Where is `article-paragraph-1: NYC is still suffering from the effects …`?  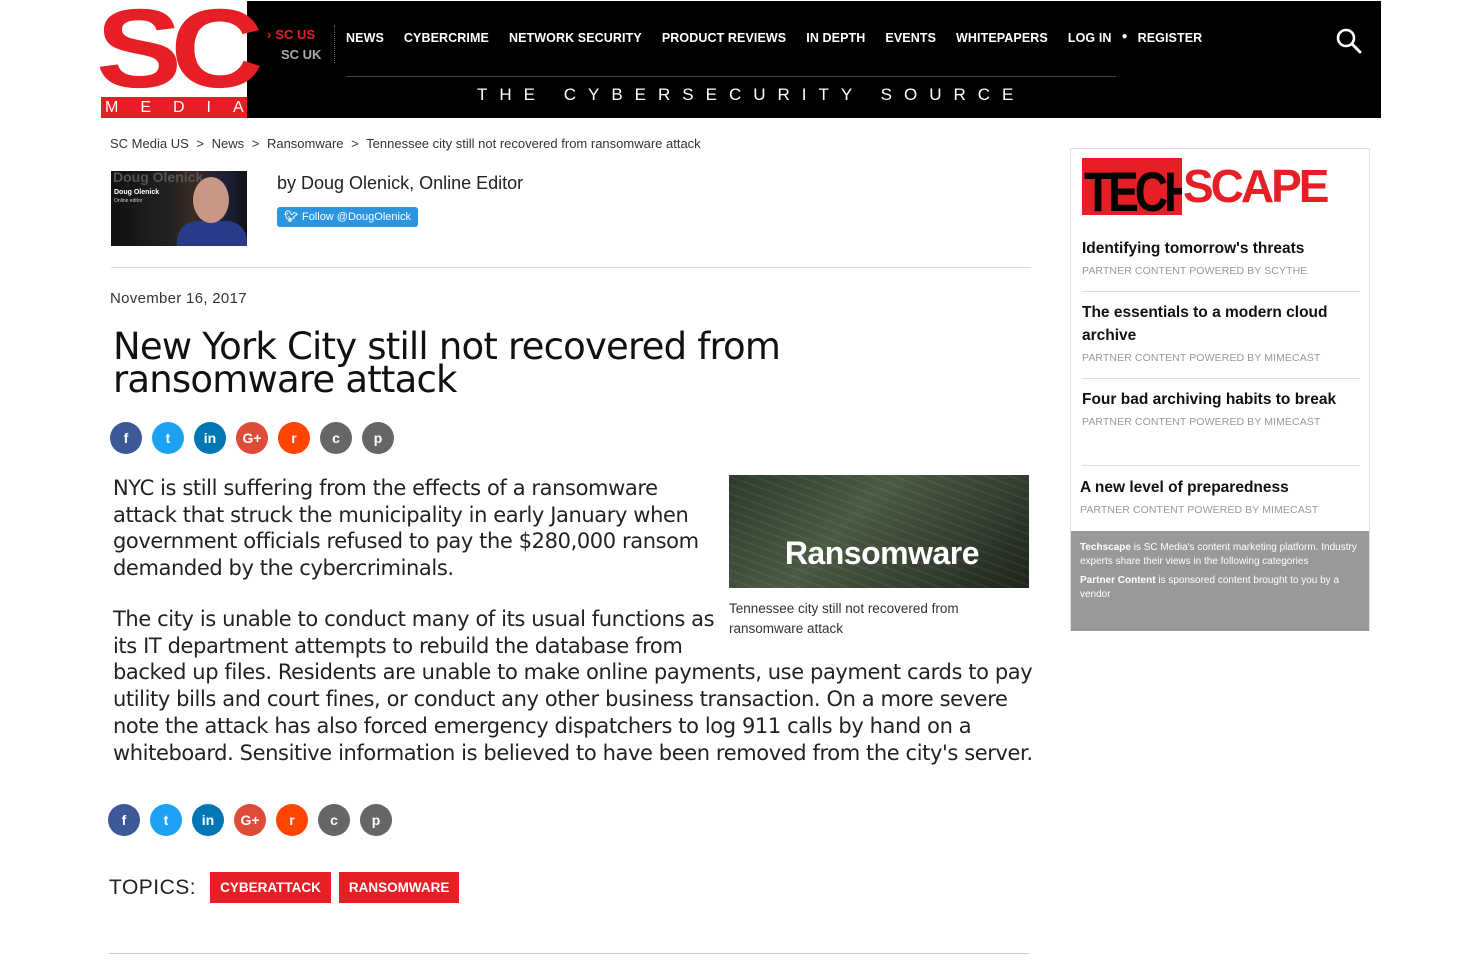 article-paragraph-1: NYC is still suffering from the effects … is located at coordinates (406, 528).